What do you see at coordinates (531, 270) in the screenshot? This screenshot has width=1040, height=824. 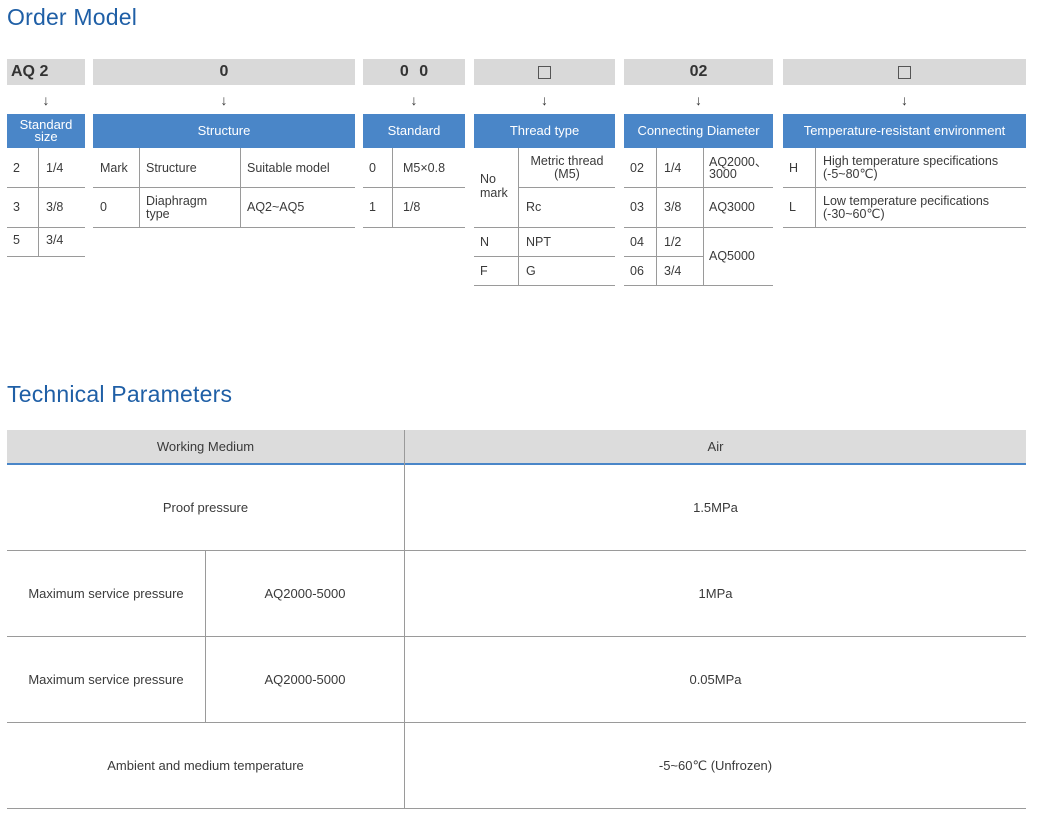 I see `thread-g: G` at bounding box center [531, 270].